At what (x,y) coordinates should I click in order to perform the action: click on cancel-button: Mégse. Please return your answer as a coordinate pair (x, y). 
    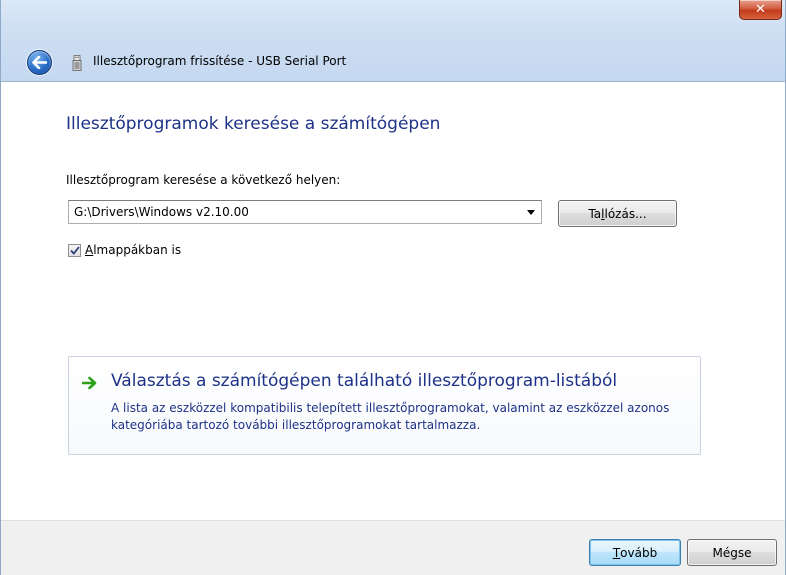
    Looking at the image, I should click on (732, 552).